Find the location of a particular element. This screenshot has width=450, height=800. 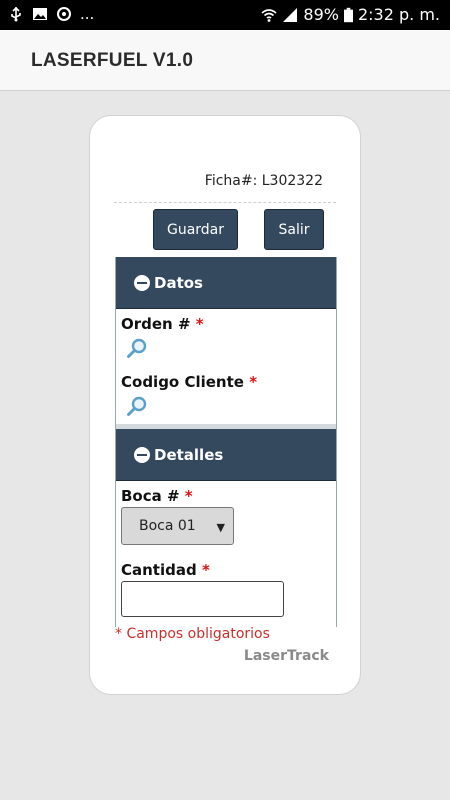

sync-icon is located at coordinates (64, 14).